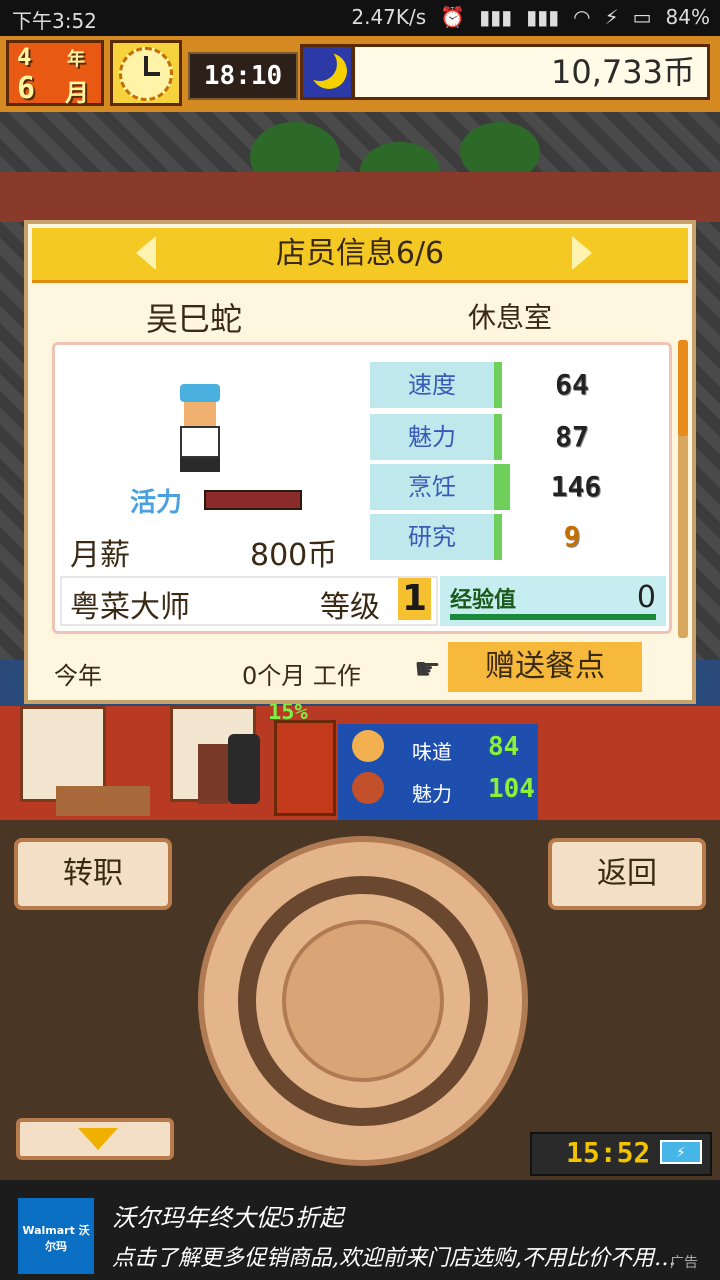 The image size is (720, 1280). I want to click on night-indicator, so click(327, 72).